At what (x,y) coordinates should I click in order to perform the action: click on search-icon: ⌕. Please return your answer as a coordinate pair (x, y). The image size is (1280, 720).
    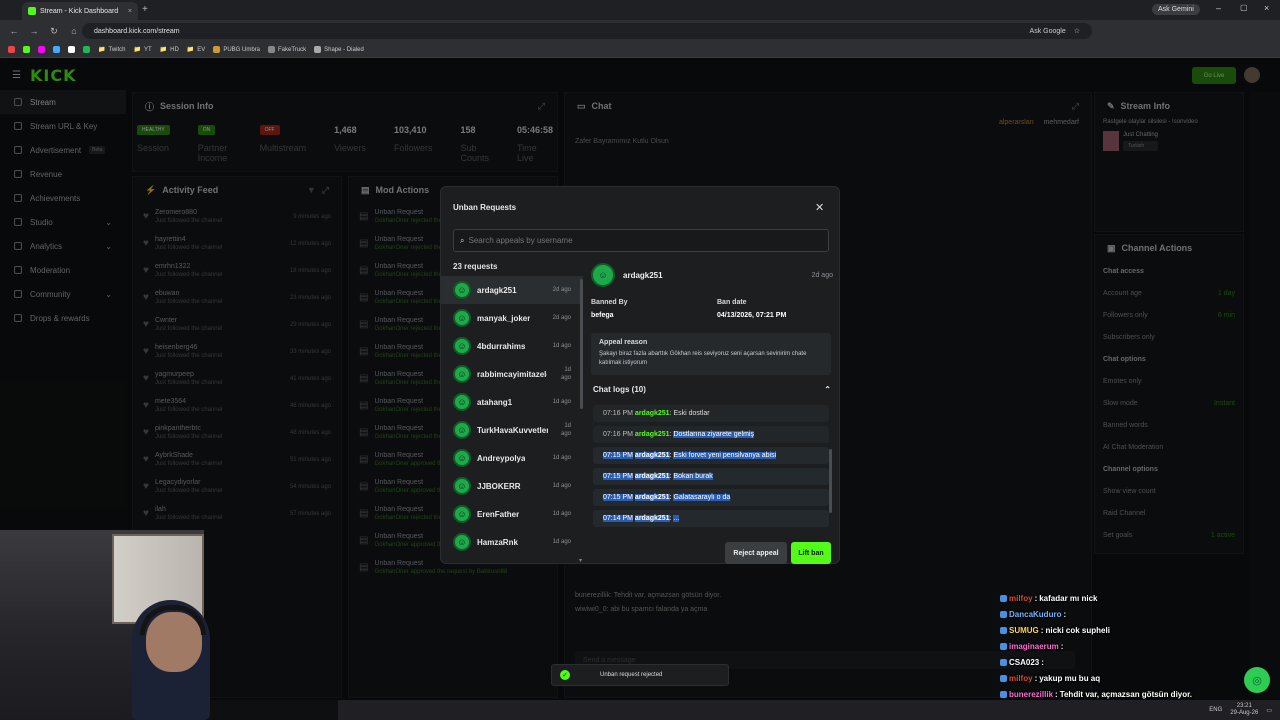
    Looking at the image, I should click on (462, 240).